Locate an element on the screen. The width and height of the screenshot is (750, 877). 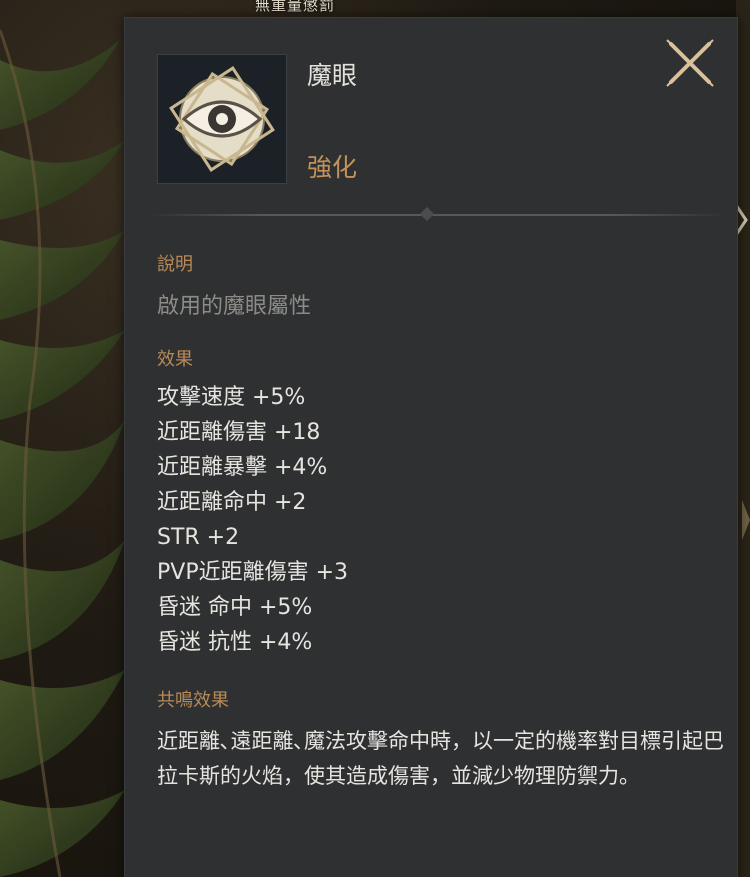
effect-item: 近距離暴擊 +4% is located at coordinates (242, 467).